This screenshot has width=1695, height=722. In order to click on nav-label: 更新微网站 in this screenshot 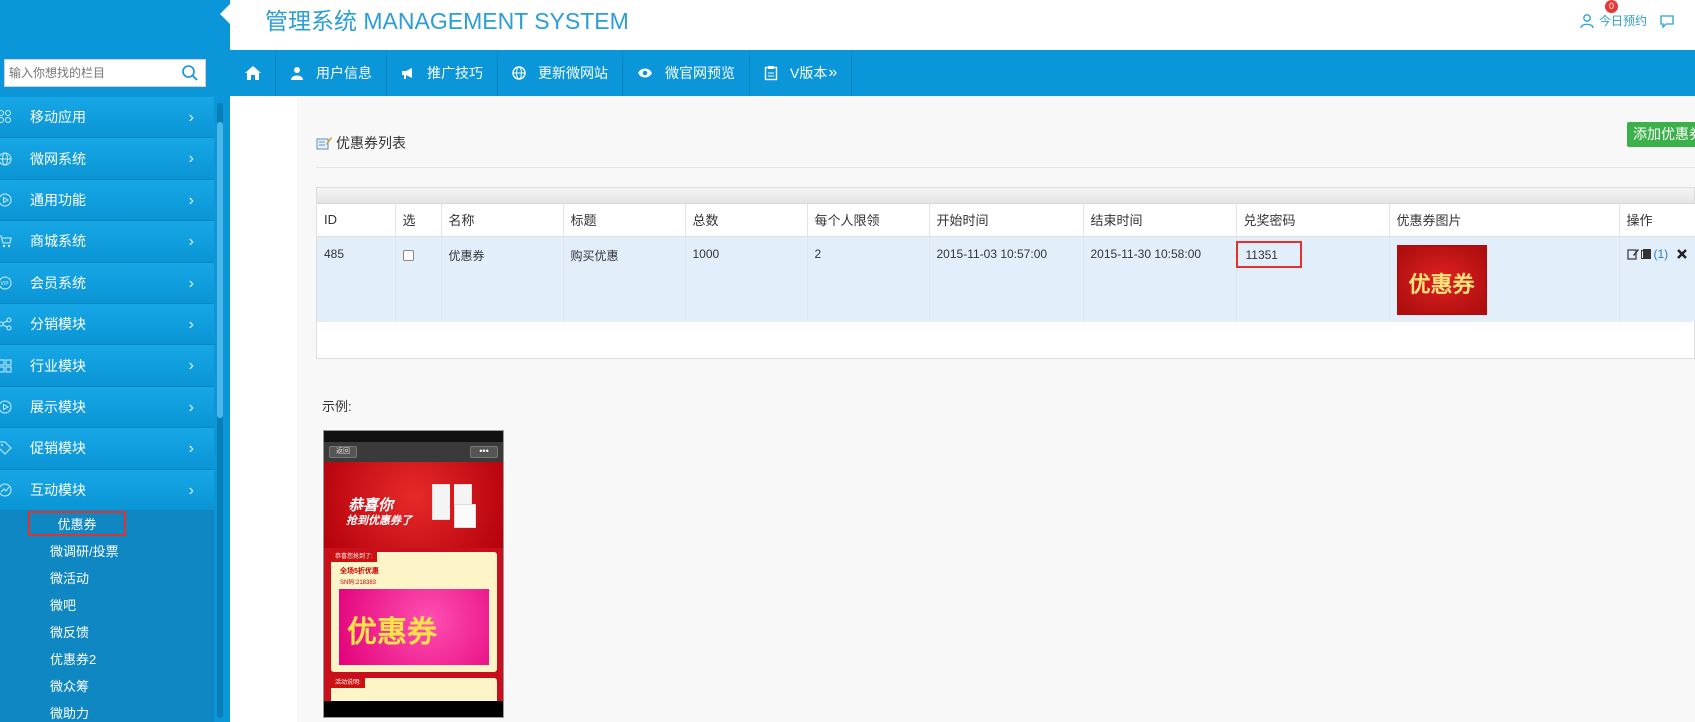, I will do `click(573, 73)`.